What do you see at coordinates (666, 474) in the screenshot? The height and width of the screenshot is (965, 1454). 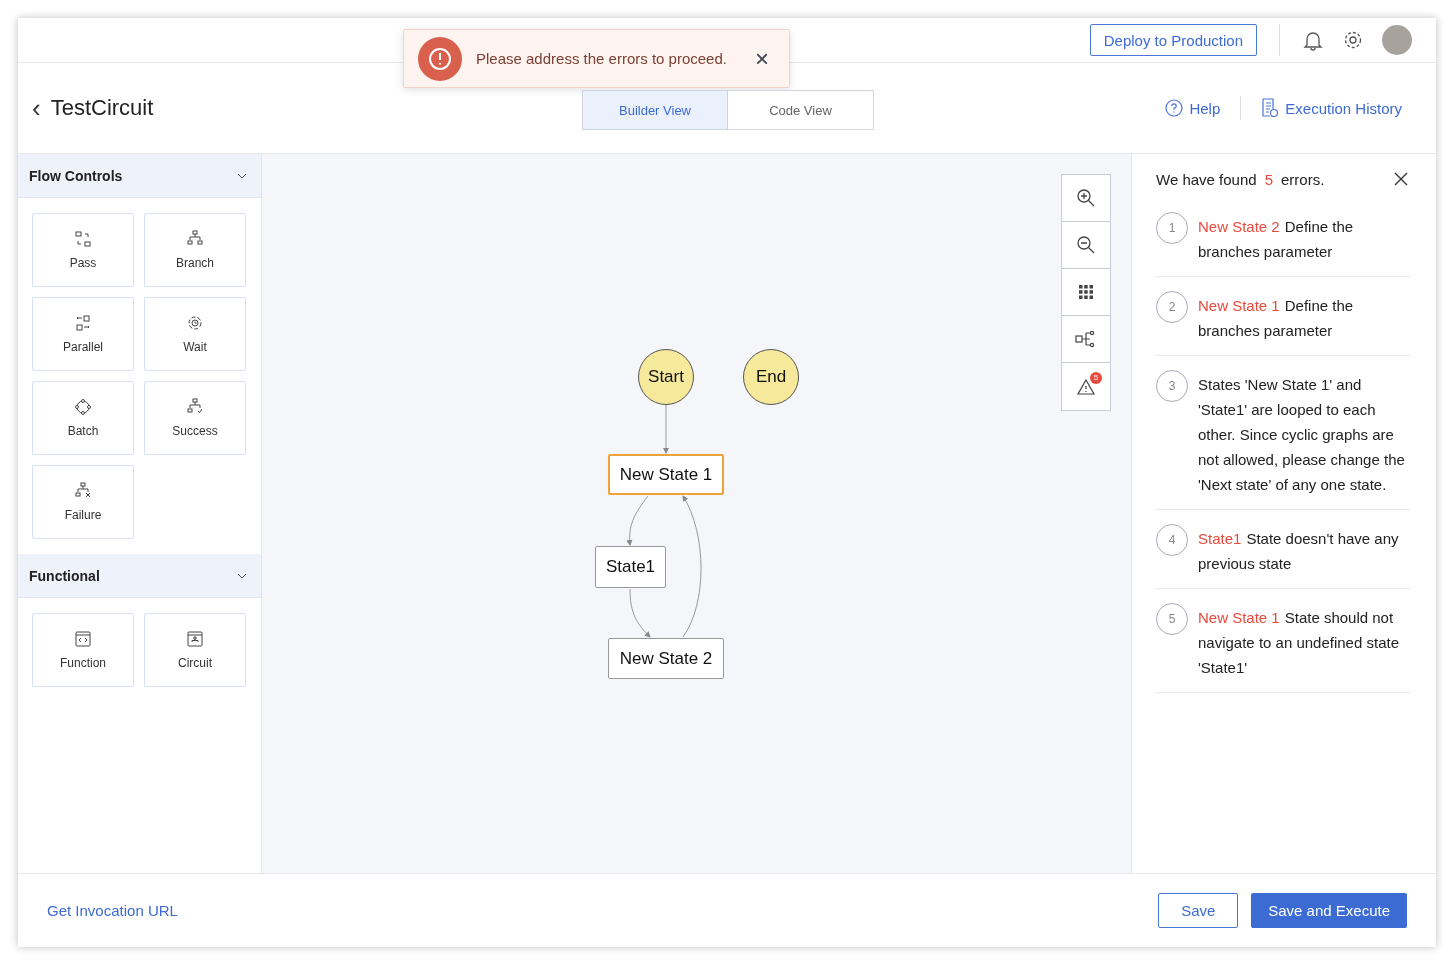 I see `state-node: New State 1` at bounding box center [666, 474].